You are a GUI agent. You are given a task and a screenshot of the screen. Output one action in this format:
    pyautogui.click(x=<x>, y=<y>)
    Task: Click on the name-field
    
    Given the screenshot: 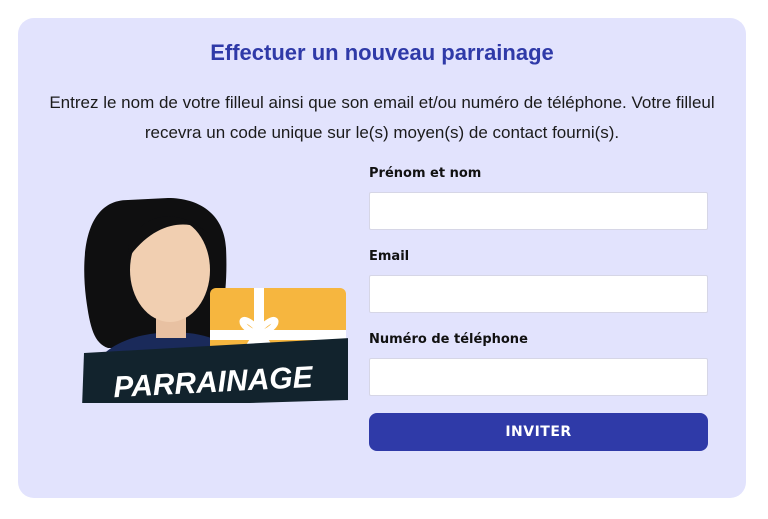 What is the action you would take?
    pyautogui.click(x=538, y=211)
    